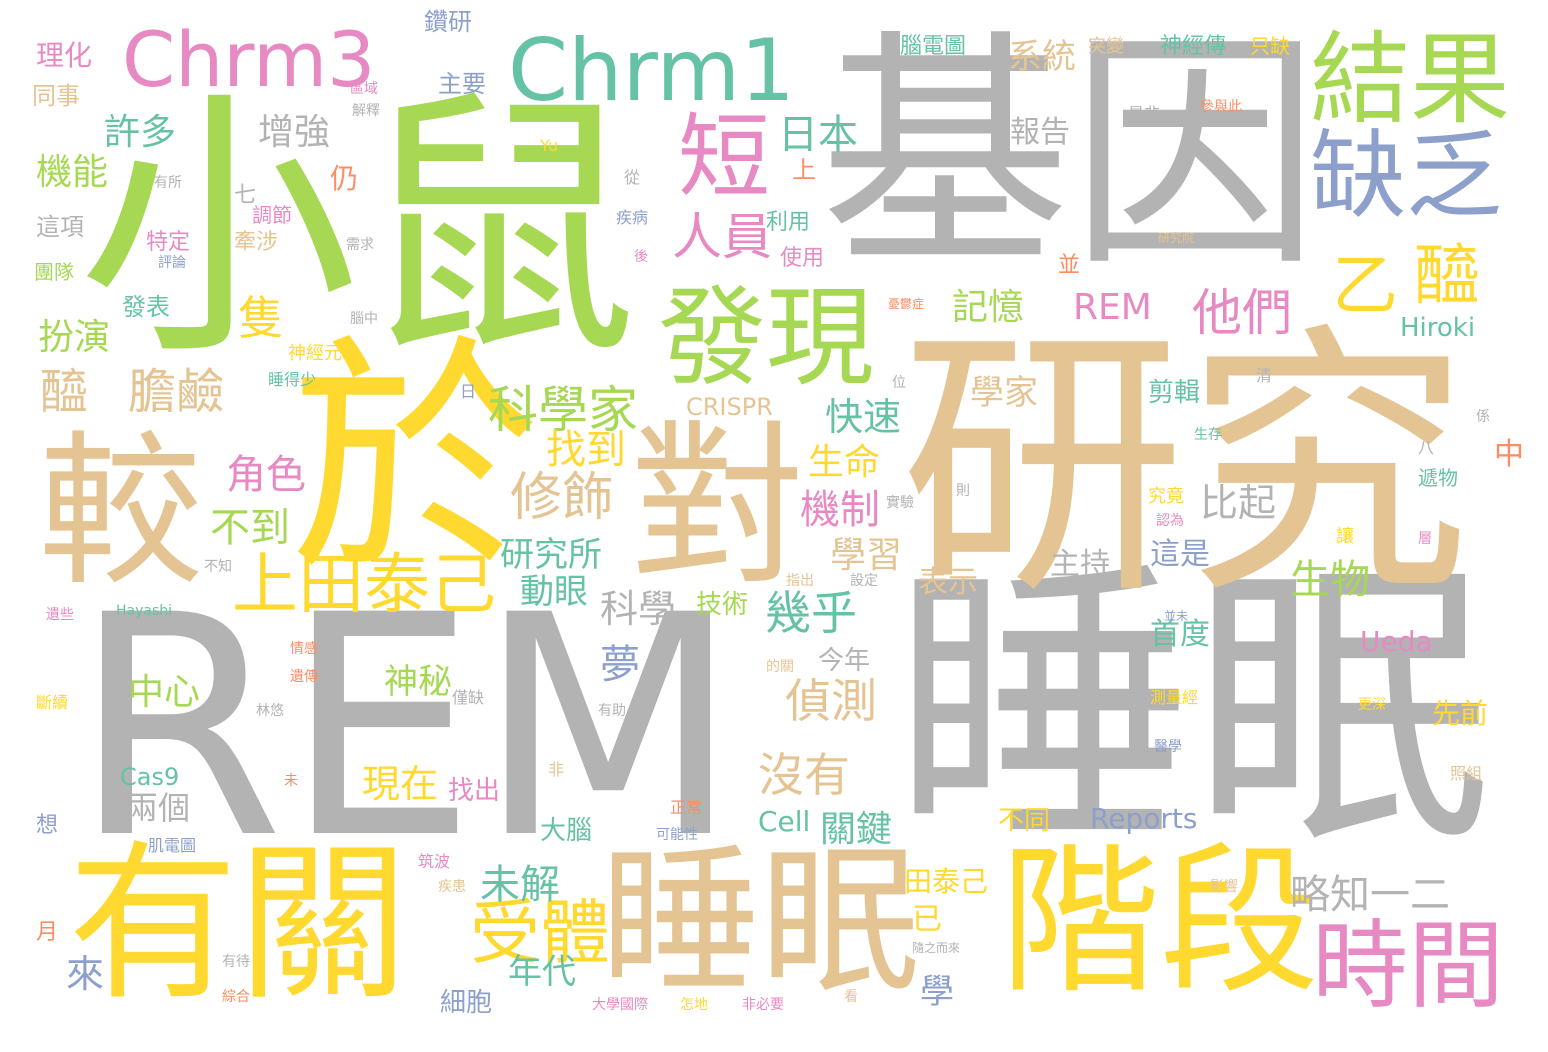 This screenshot has height=1052, width=1548. I want to click on word-explain: 解釋, so click(366, 111).